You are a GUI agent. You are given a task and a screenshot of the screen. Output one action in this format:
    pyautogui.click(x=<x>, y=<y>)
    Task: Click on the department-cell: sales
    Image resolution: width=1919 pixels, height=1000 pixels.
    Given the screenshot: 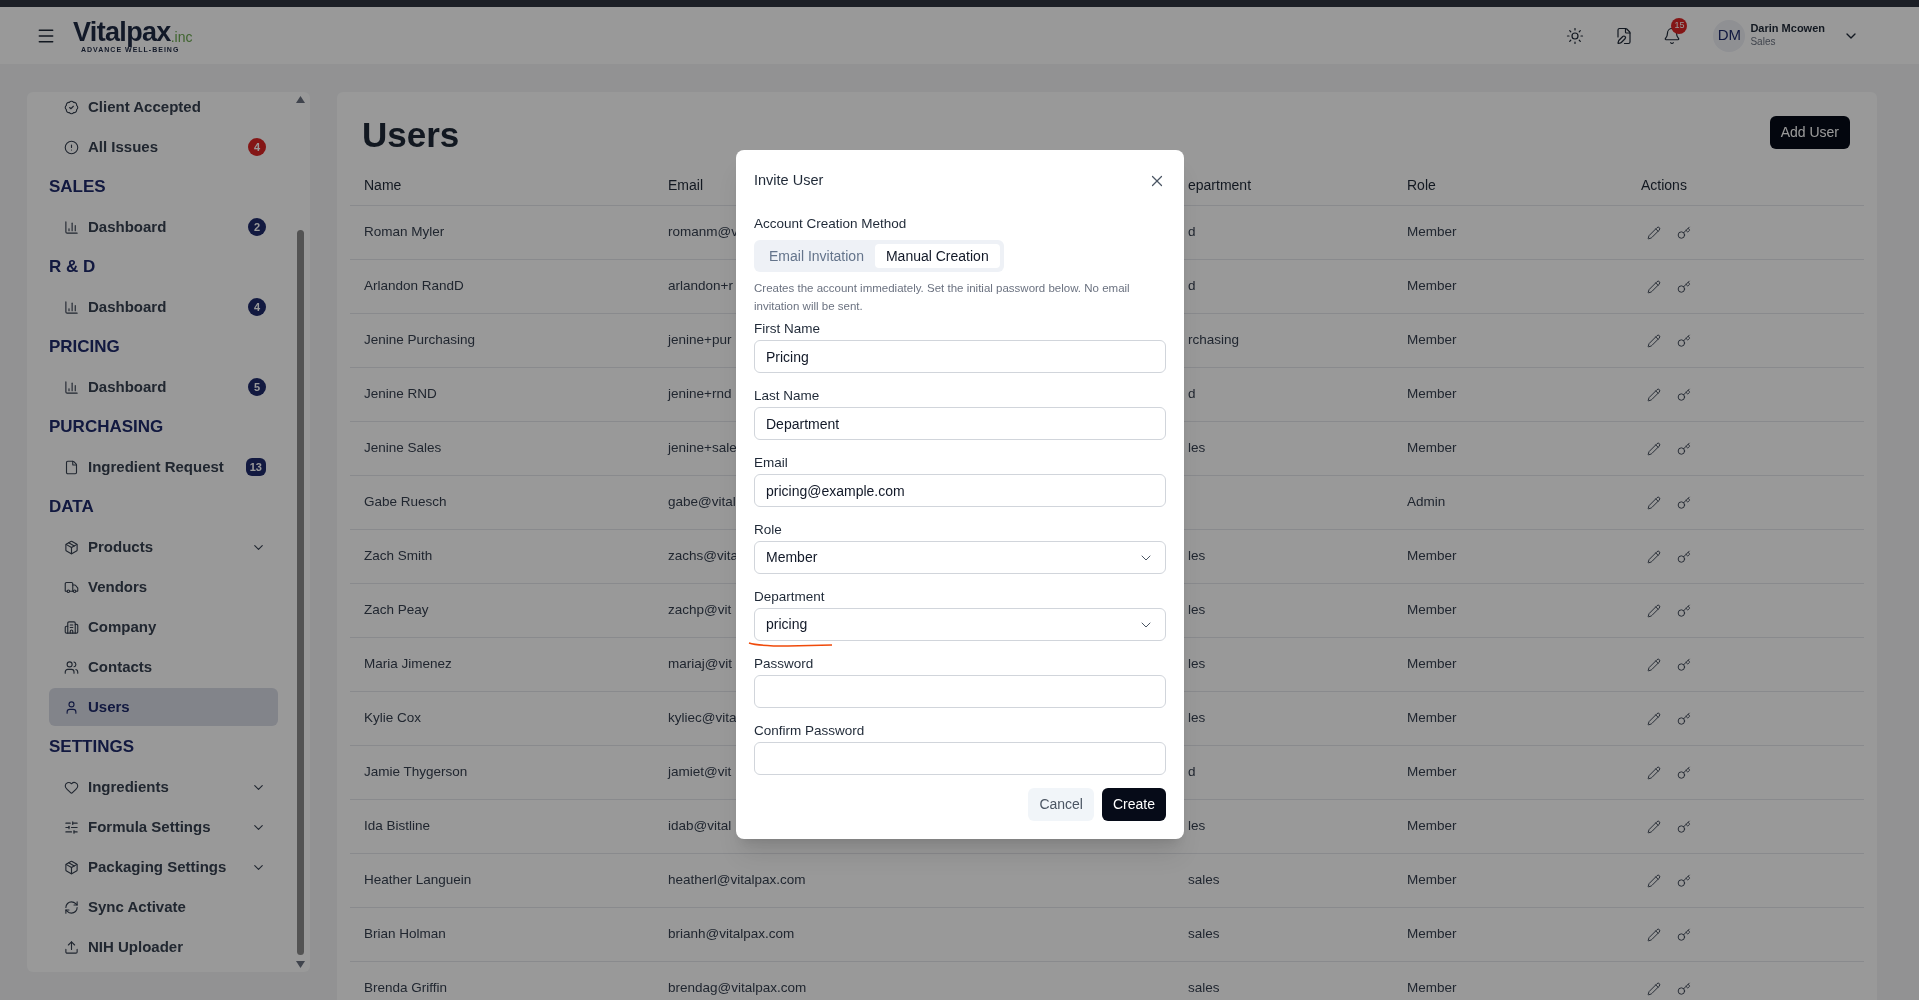 What is the action you would take?
    pyautogui.click(x=1204, y=934)
    